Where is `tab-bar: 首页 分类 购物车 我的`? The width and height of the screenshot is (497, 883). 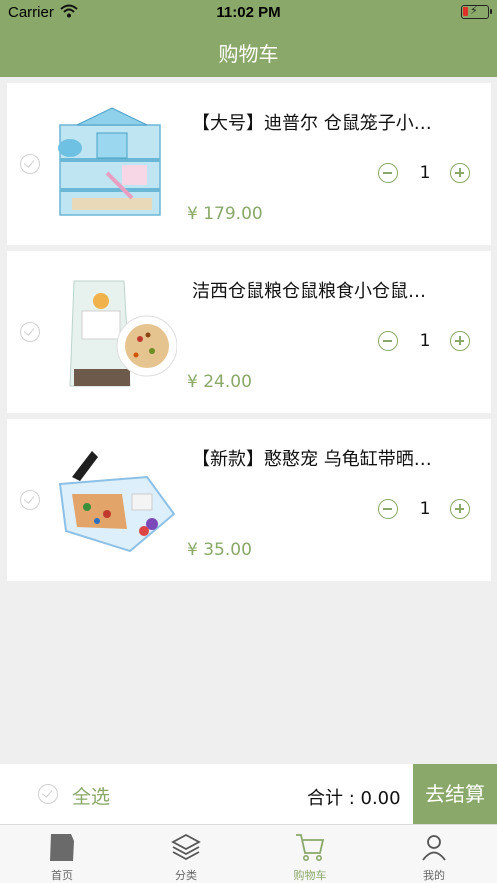 tab-bar: 首页 分类 购物车 我的 is located at coordinates (248, 853).